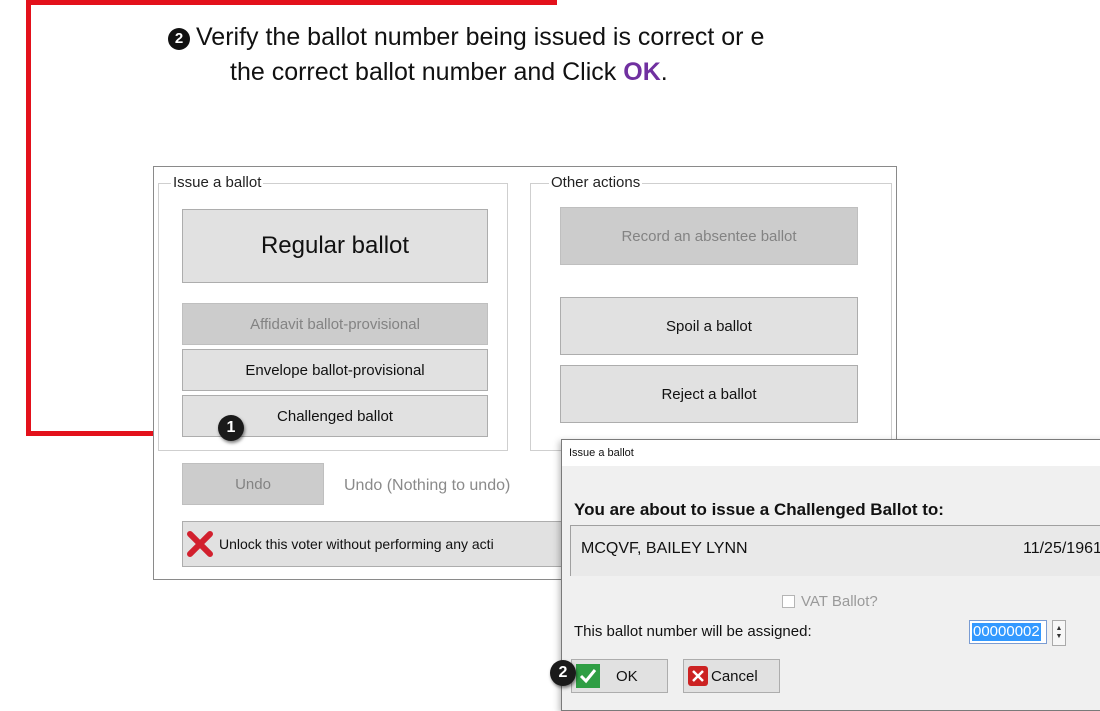  I want to click on vat-ballot-label: VAT Ballot?, so click(839, 601).